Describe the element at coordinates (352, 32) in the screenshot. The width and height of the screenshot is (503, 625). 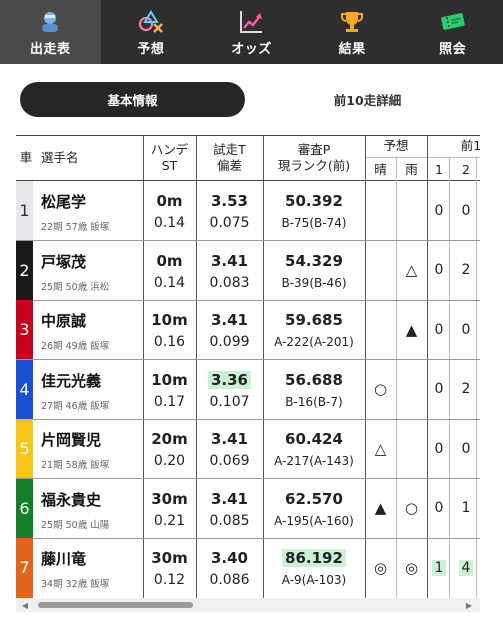
I see `nav-results: 結果` at that location.